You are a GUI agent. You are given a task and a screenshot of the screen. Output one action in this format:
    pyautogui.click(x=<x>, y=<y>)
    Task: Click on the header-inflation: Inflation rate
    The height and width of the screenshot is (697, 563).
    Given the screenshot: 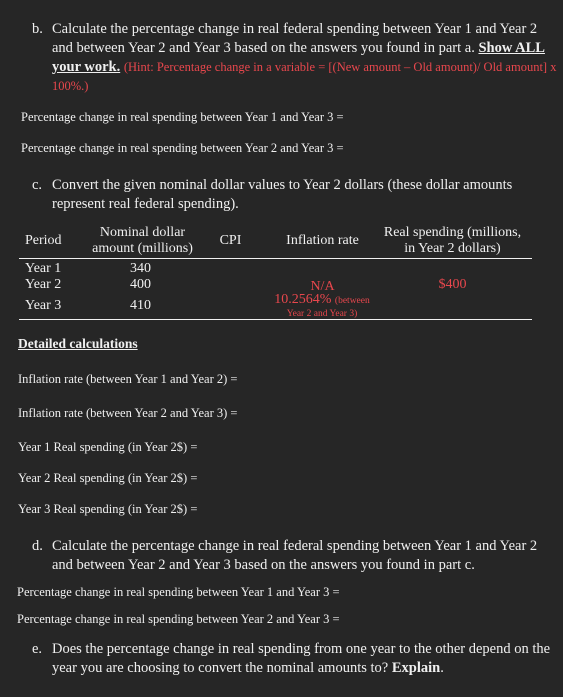 What is the action you would take?
    pyautogui.click(x=322, y=240)
    